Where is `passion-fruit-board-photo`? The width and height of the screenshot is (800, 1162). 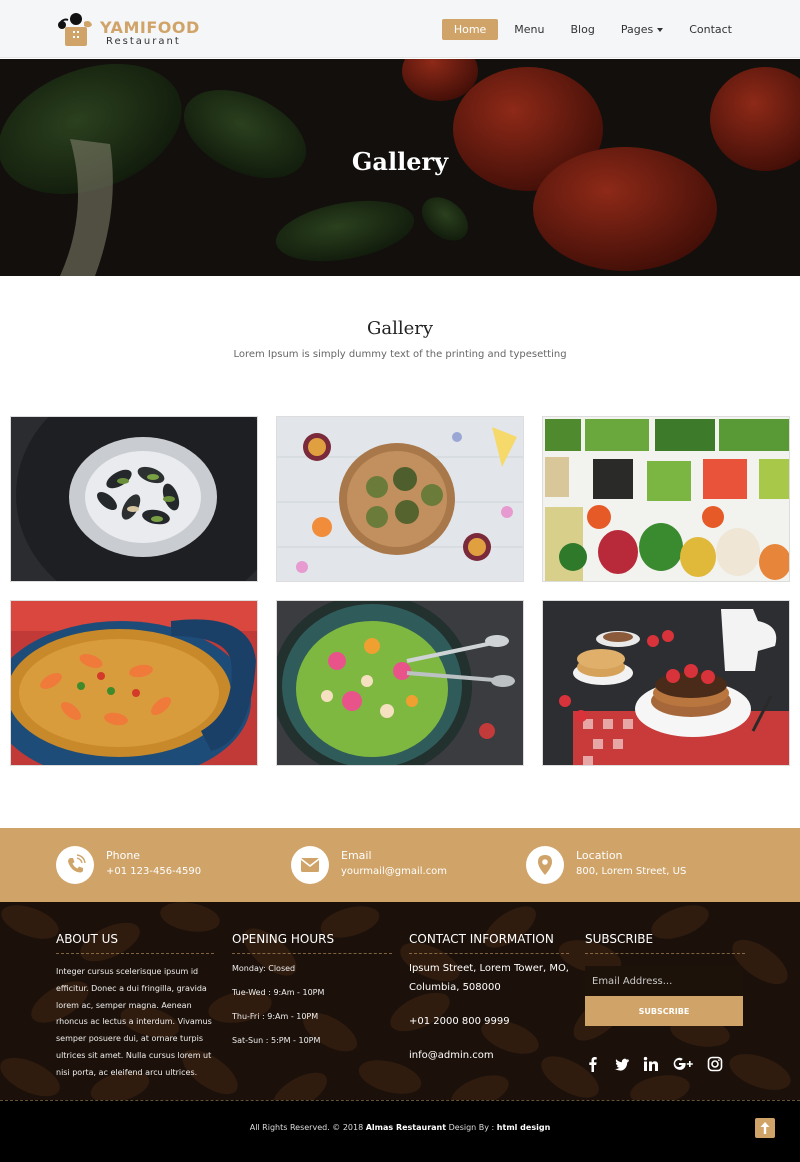 passion-fruit-board-photo is located at coordinates (400, 499).